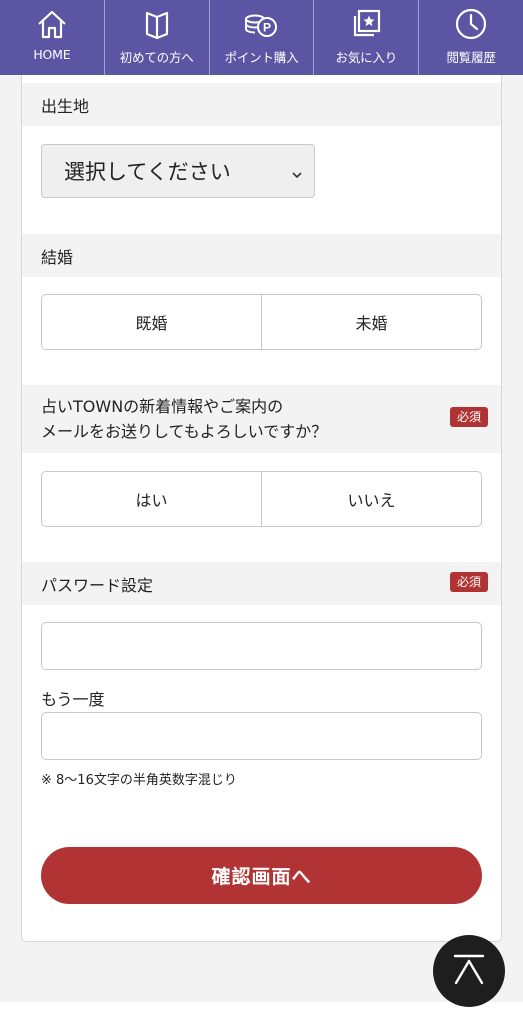 The image size is (523, 1024). What do you see at coordinates (261, 736) in the screenshot?
I see `password-confirm-input` at bounding box center [261, 736].